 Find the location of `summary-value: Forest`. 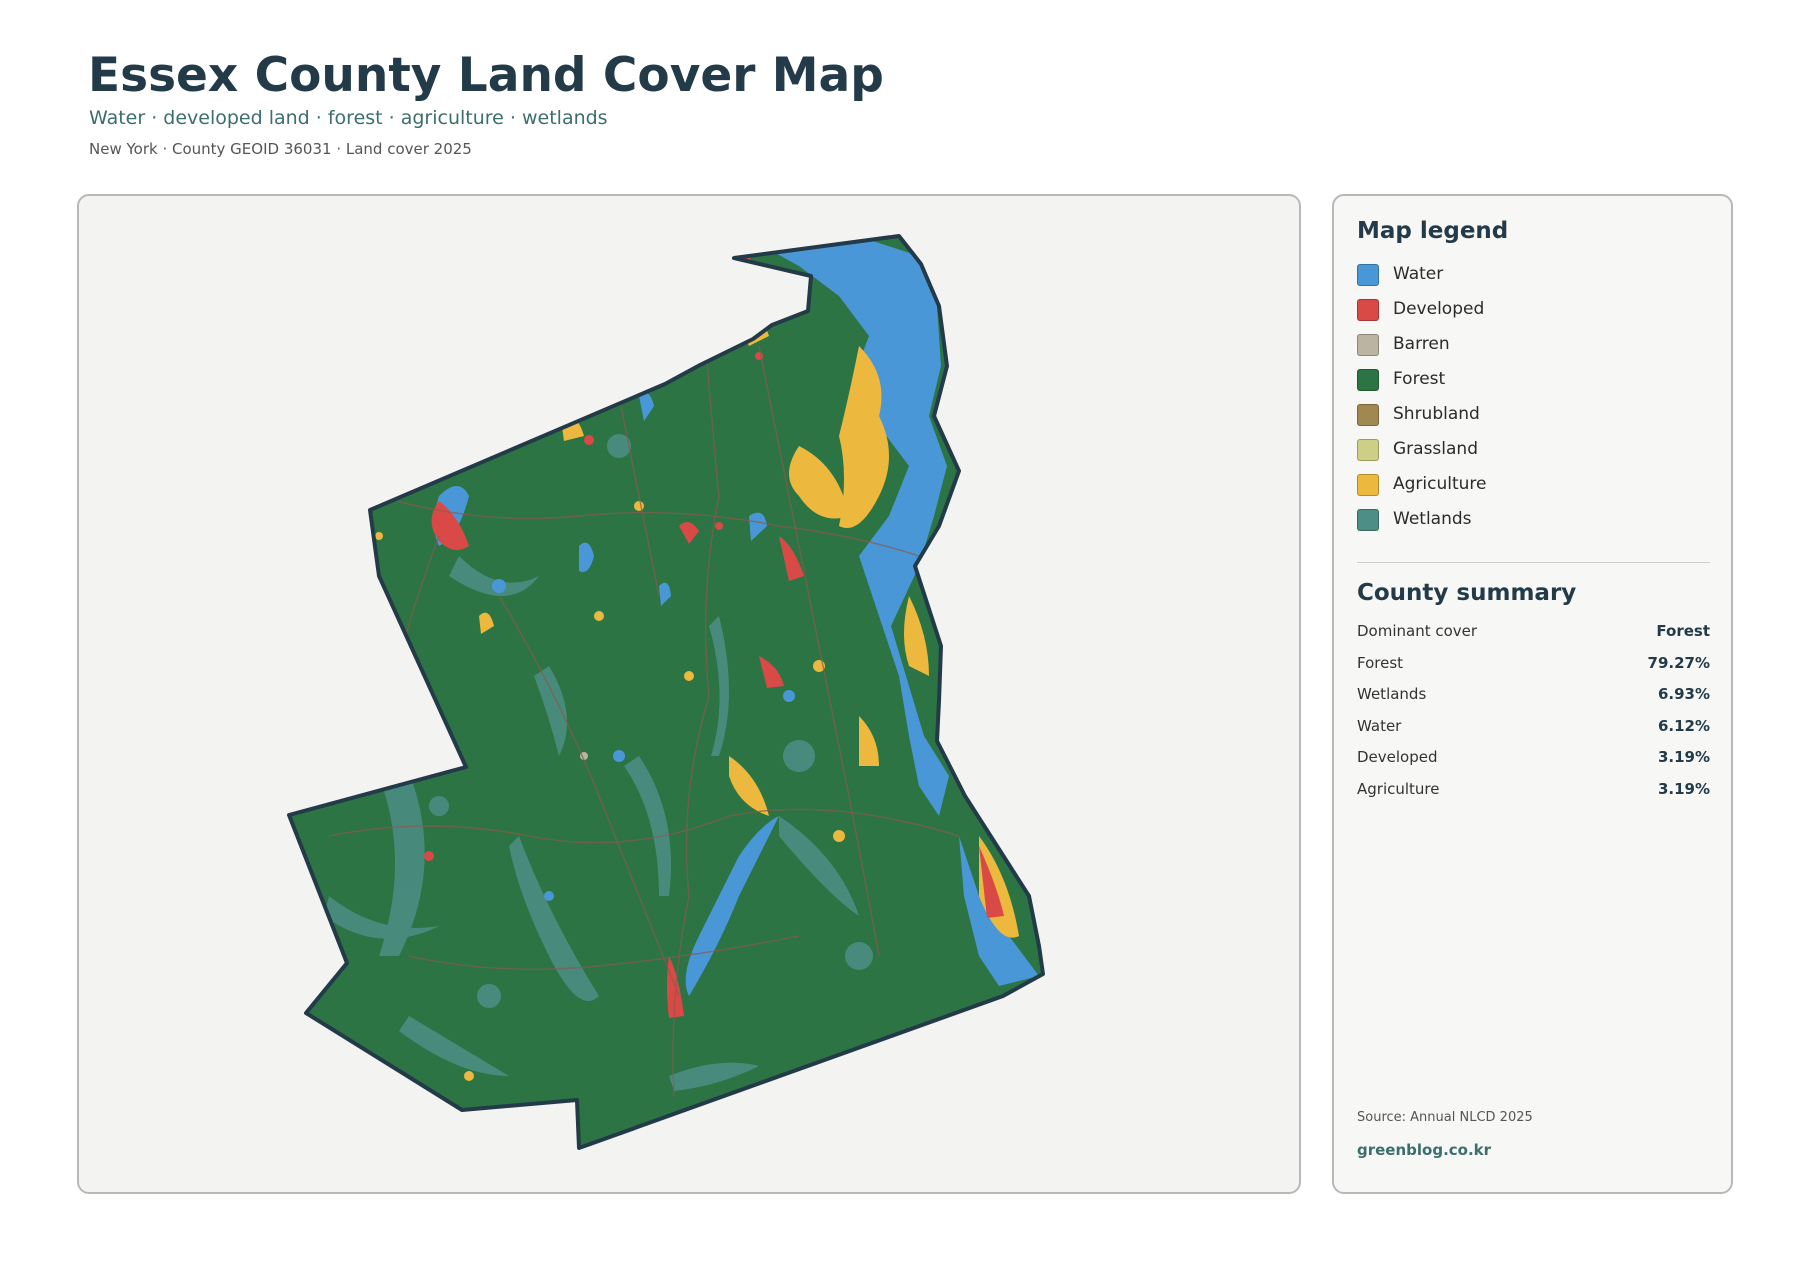

summary-value: Forest is located at coordinates (1683, 631).